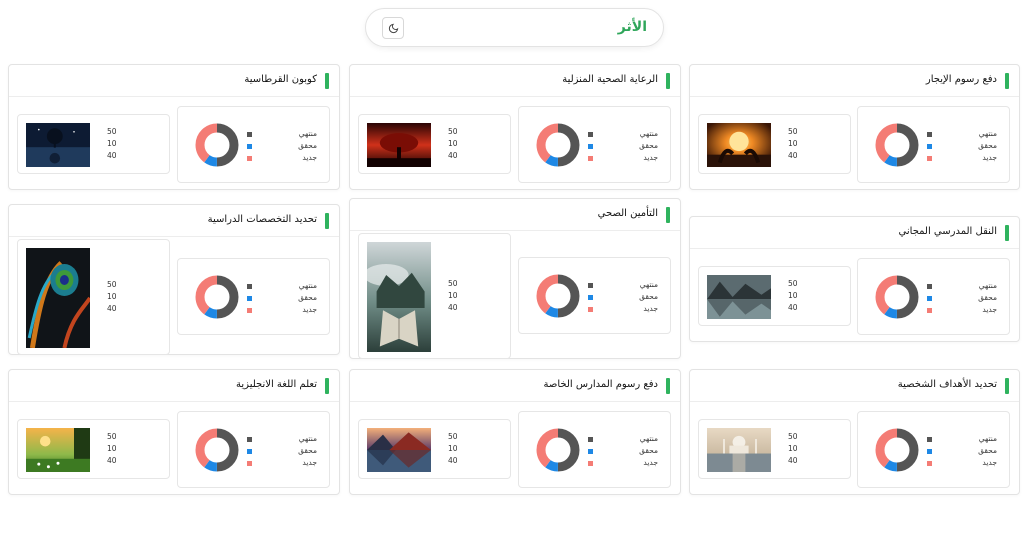 The image size is (1024, 544). What do you see at coordinates (174, 127) in the screenshot?
I see `impact-card: كوبون القرطاسية منتهي محقق جديد 50 10 40` at bounding box center [174, 127].